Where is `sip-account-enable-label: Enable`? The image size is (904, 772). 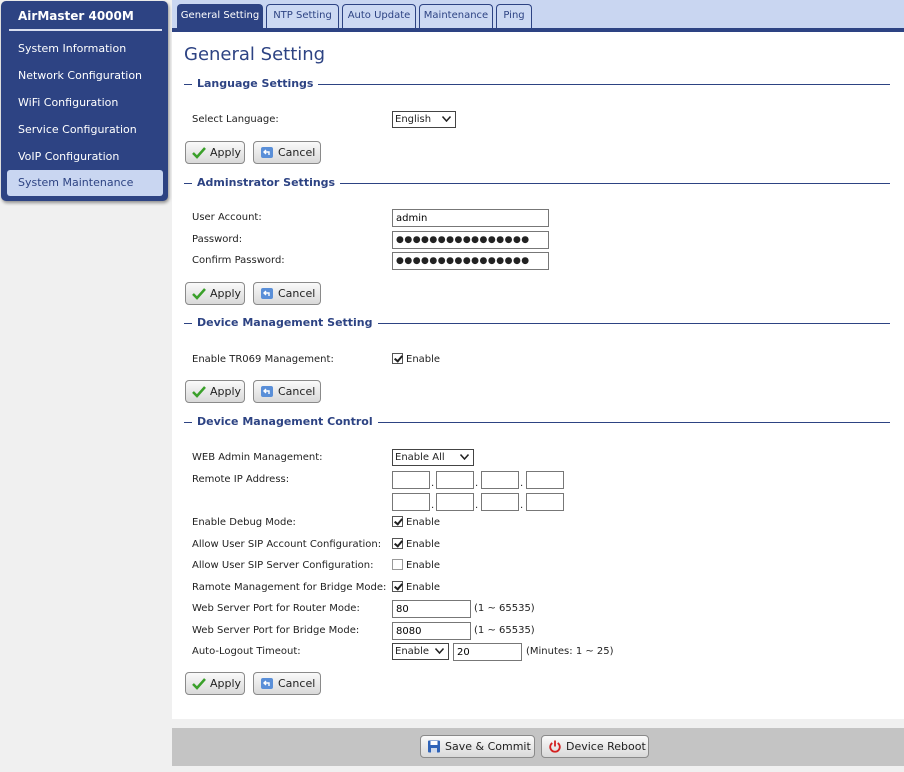
sip-account-enable-label: Enable is located at coordinates (423, 544).